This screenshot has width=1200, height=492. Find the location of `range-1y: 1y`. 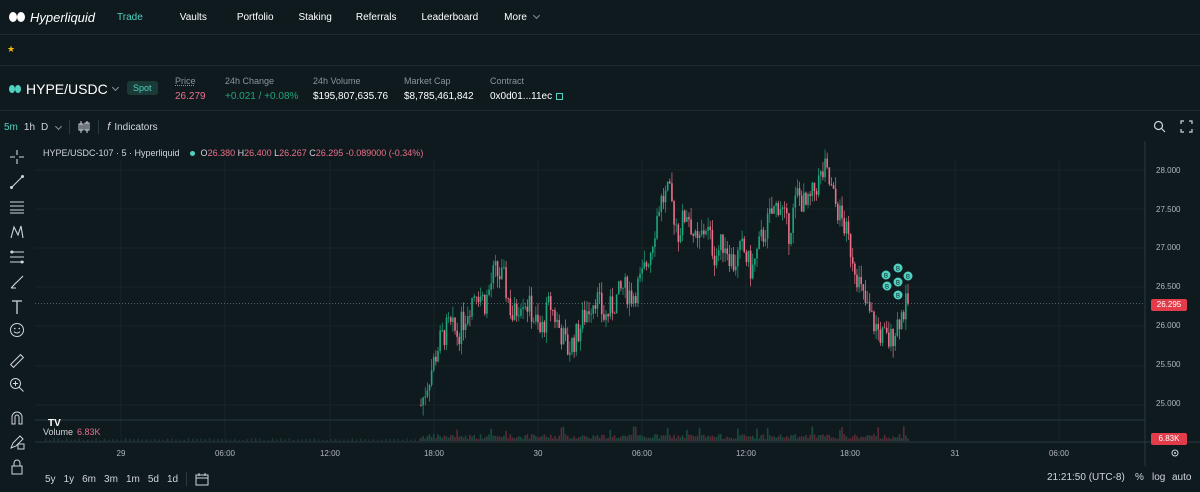

range-1y: 1y is located at coordinates (69, 479).